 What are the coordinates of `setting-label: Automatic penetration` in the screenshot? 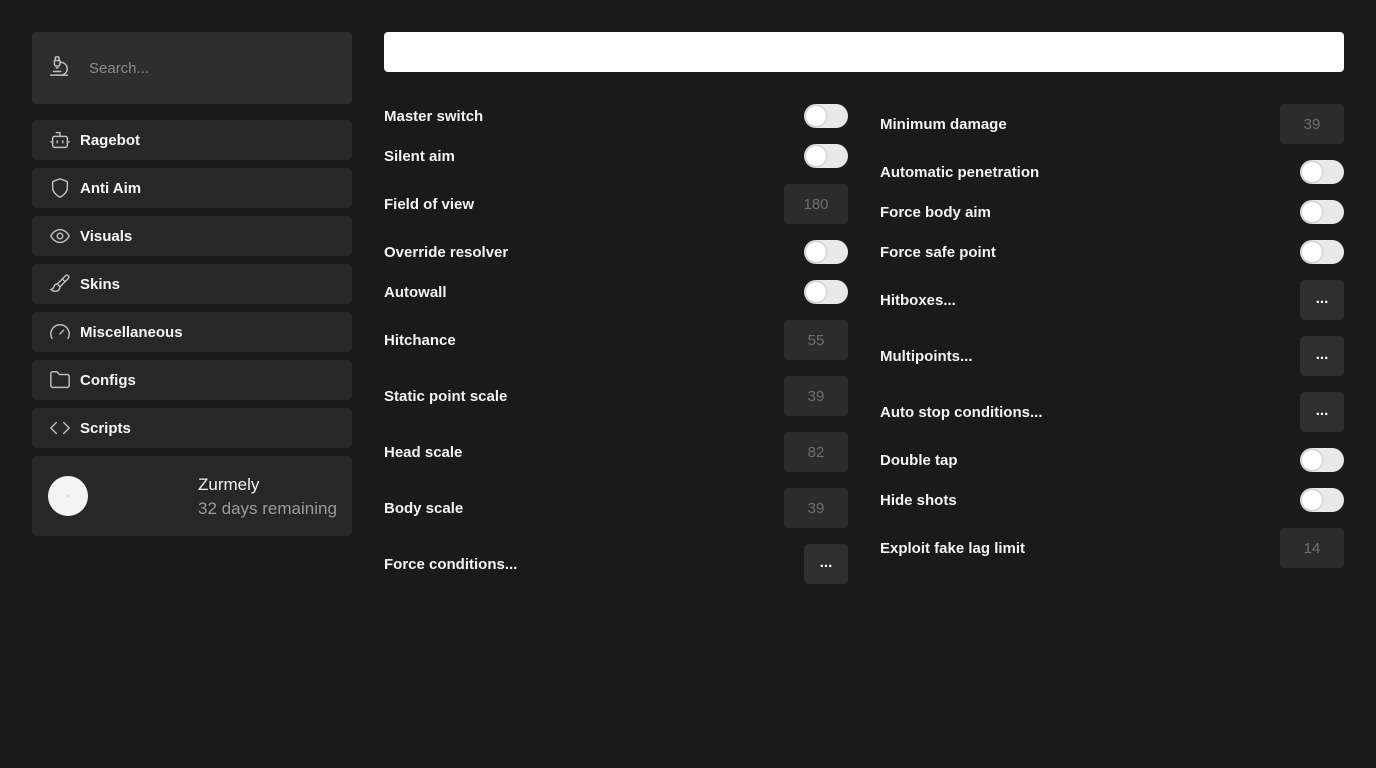 It's located at (960, 172).